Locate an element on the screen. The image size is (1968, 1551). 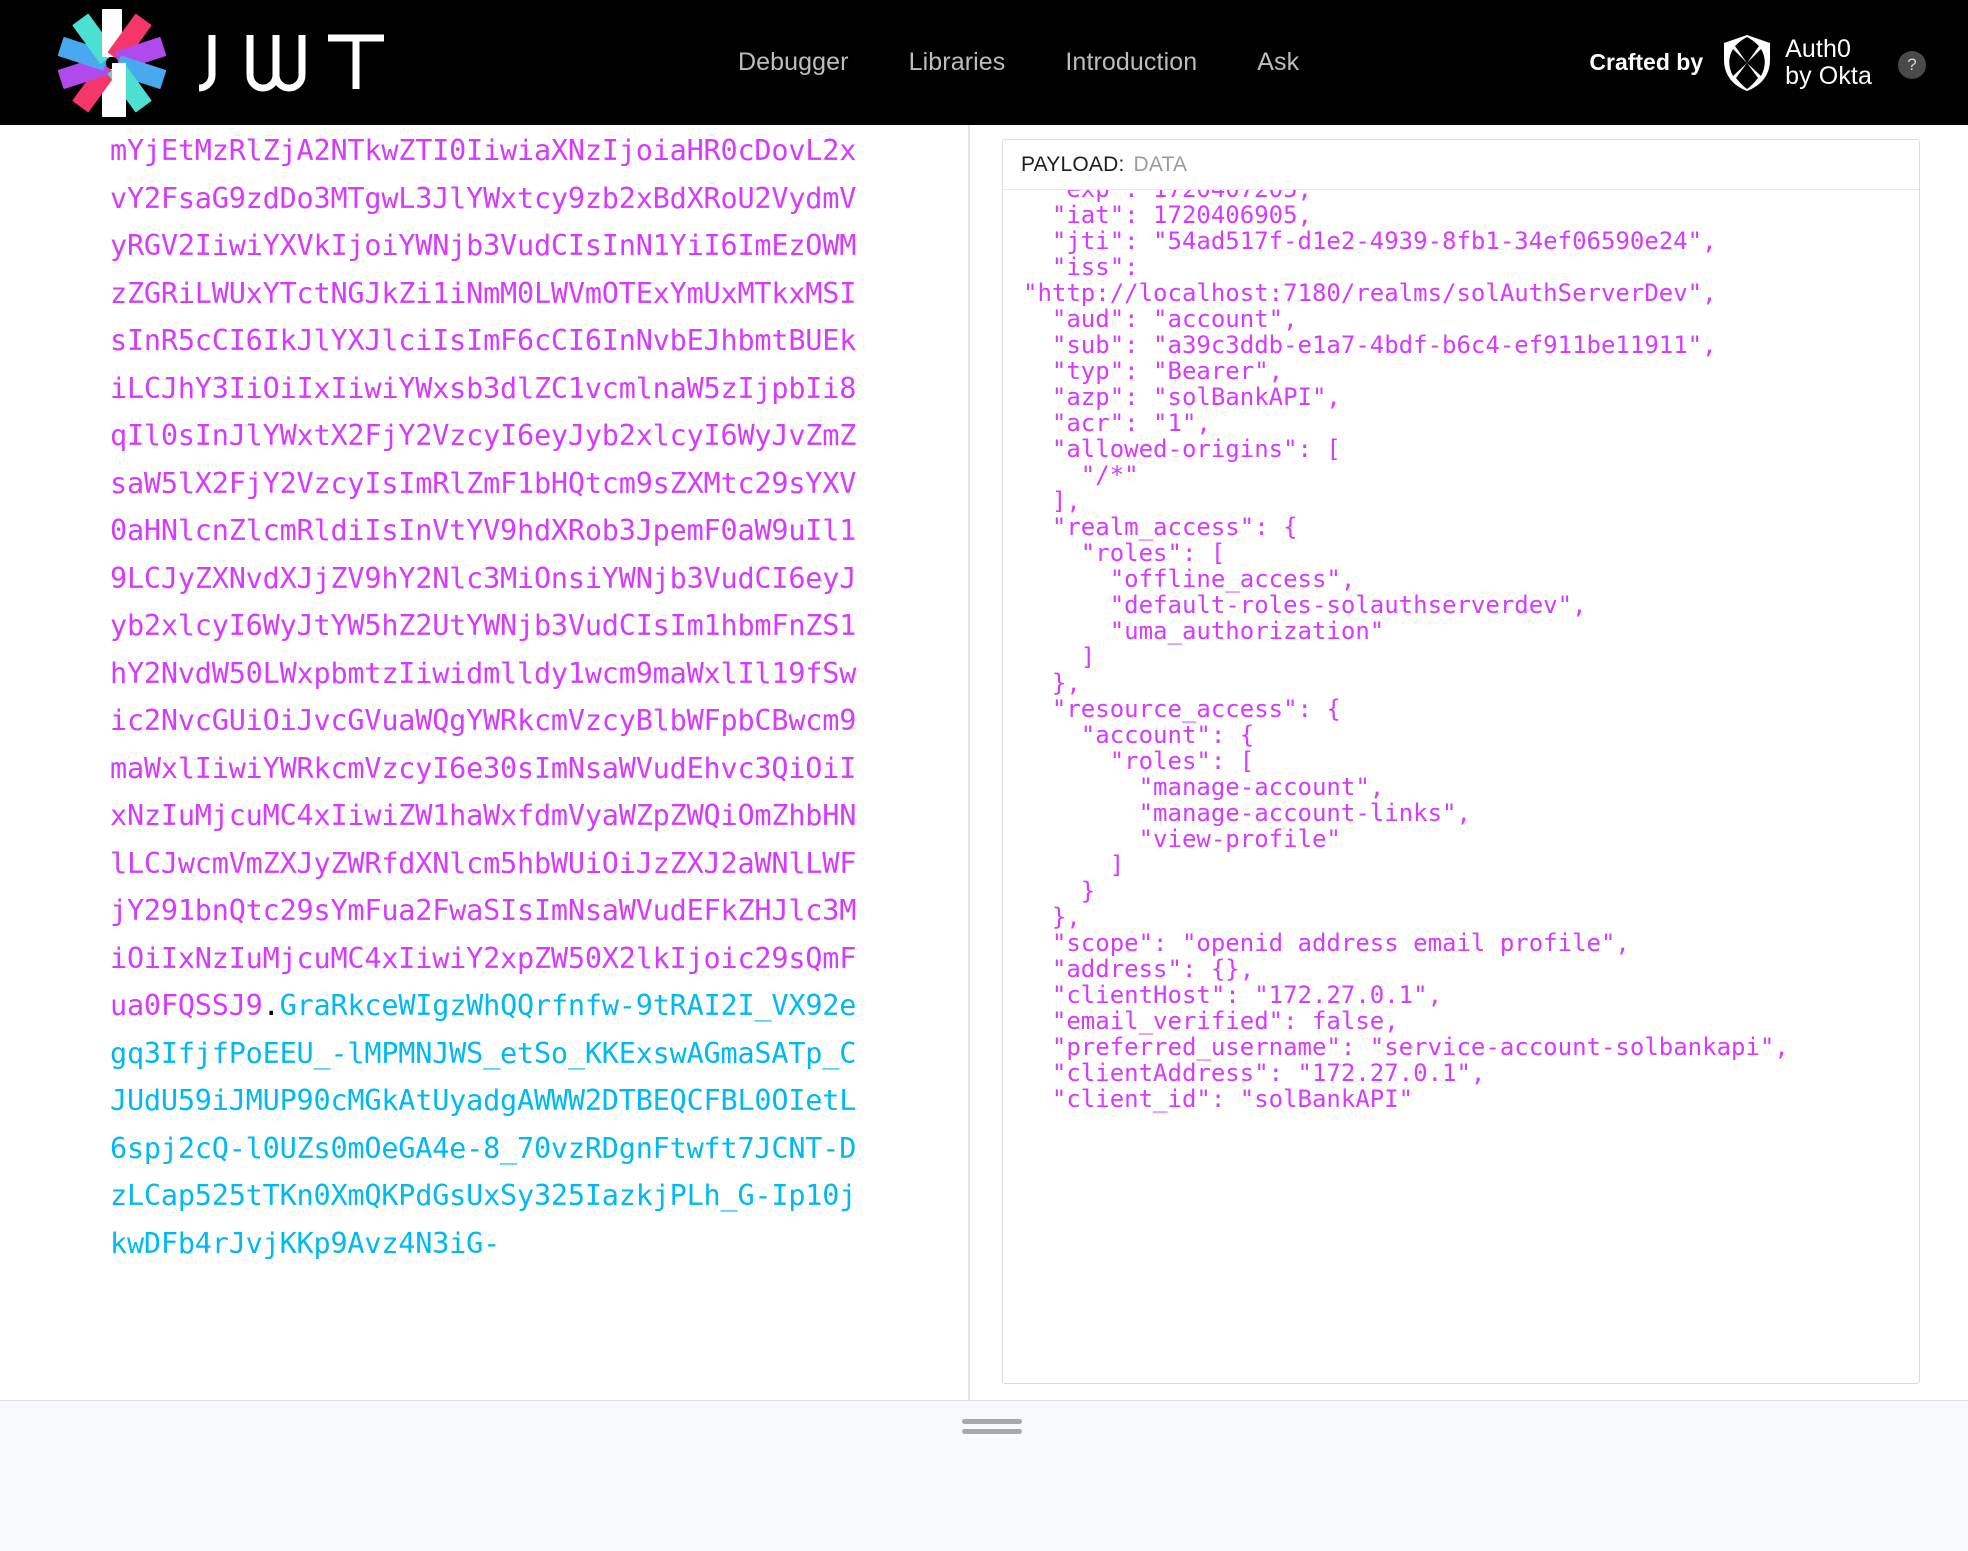
auth0-logo-link: Auth0 by Okta is located at coordinates (1796, 63).